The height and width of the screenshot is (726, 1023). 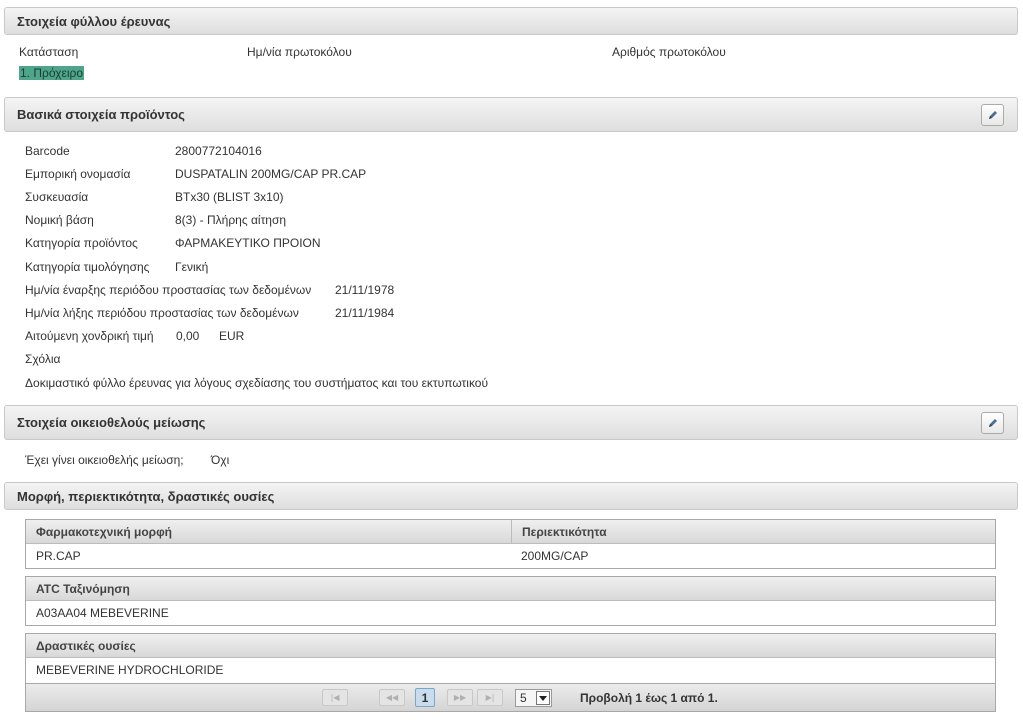 I want to click on table-header: ATC Ταξινόμηση, so click(x=510, y=589).